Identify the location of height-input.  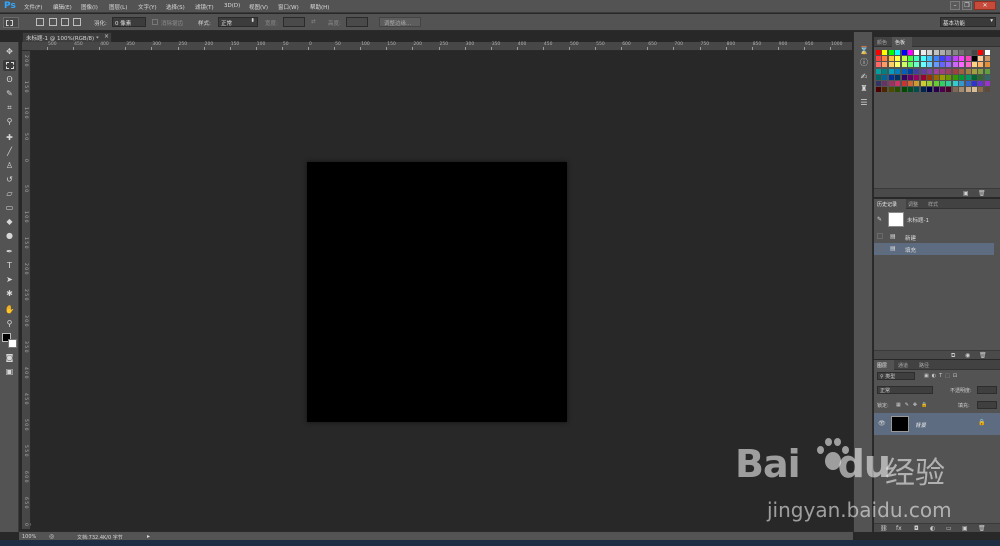
(357, 22).